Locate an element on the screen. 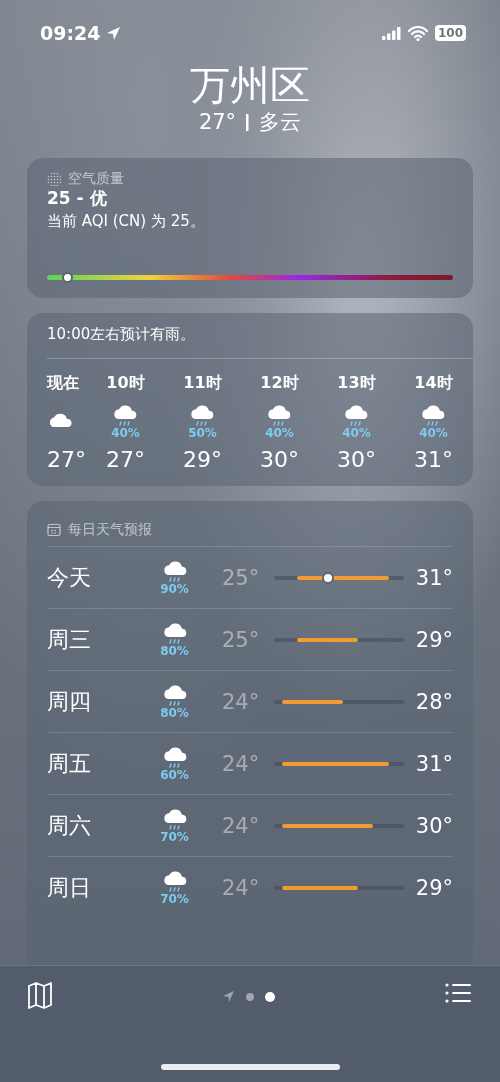 The image size is (500, 1082). card-title: 每日天气预报 is located at coordinates (110, 529).